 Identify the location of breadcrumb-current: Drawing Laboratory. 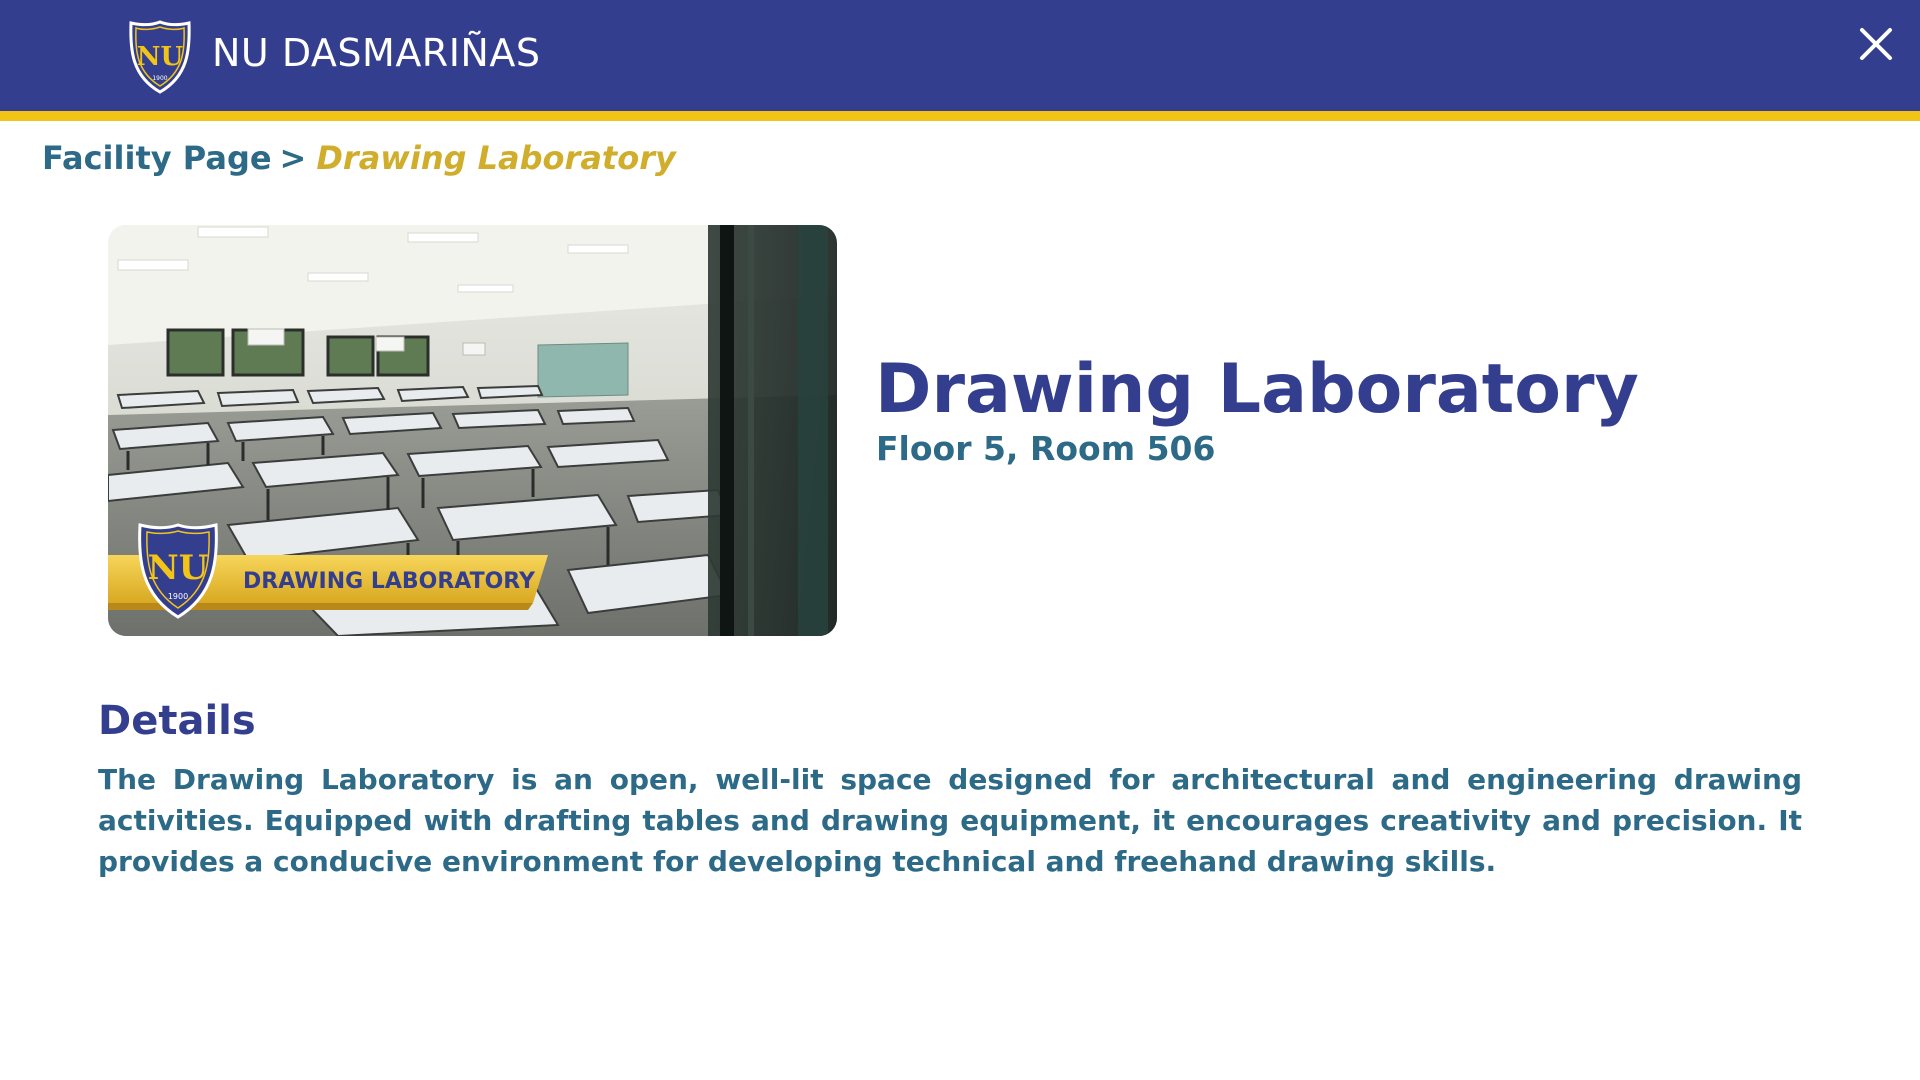
(496, 158).